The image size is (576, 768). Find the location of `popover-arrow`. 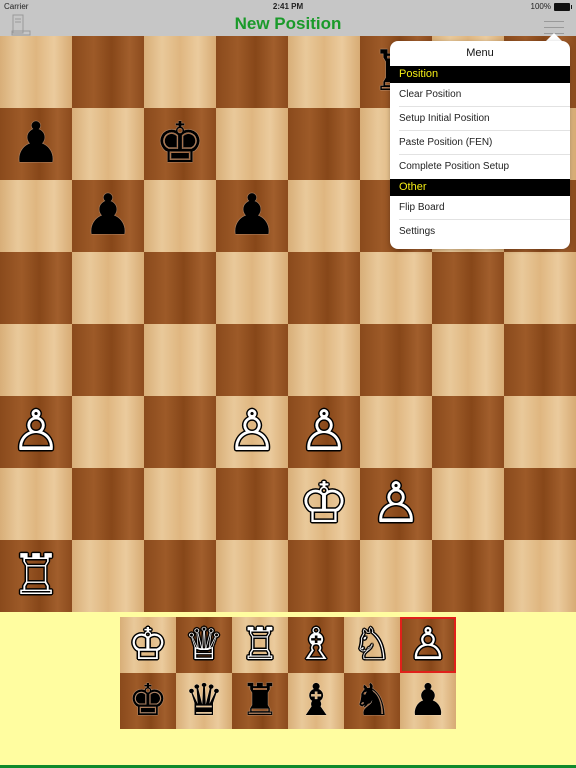

popover-arrow is located at coordinates (554, 37).